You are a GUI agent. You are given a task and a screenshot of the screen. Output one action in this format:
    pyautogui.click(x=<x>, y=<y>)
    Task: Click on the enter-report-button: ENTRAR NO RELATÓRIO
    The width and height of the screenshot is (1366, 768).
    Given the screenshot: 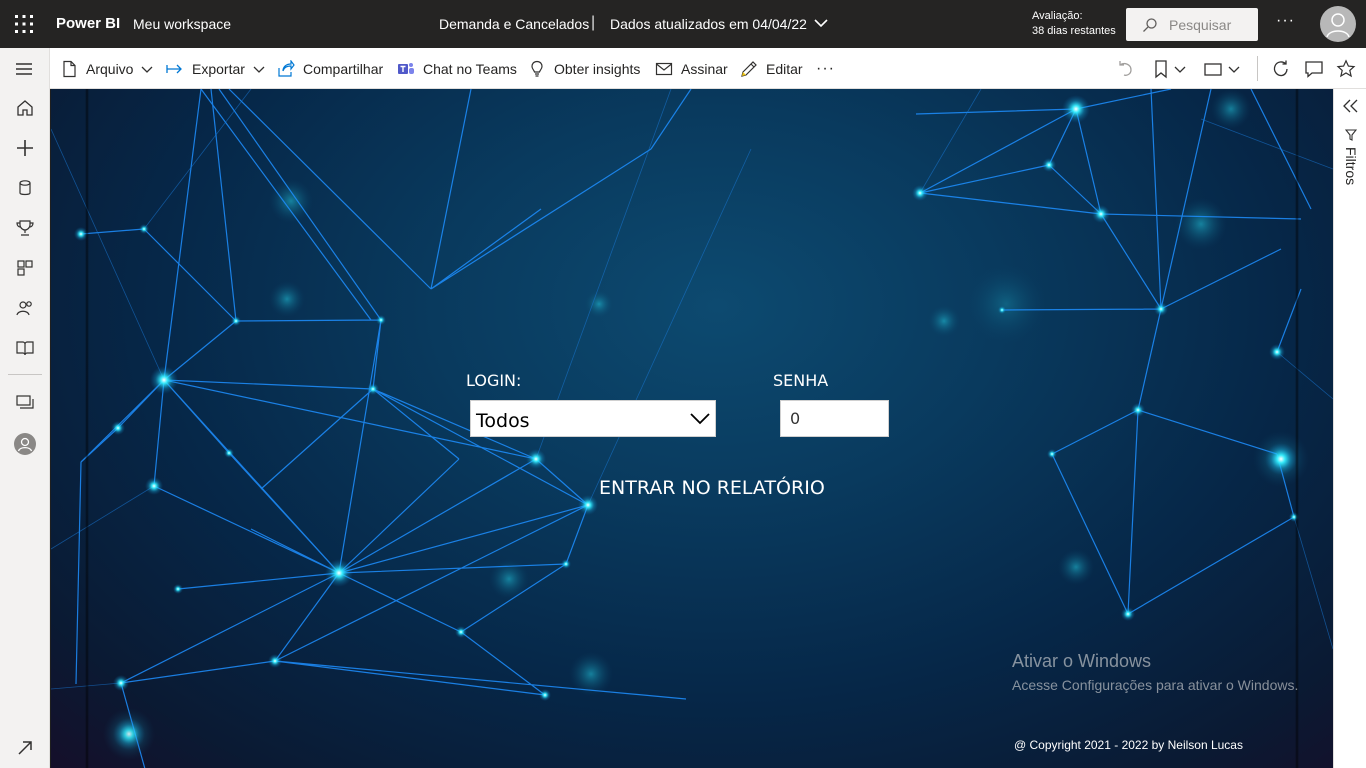 What is the action you would take?
    pyautogui.click(x=712, y=488)
    